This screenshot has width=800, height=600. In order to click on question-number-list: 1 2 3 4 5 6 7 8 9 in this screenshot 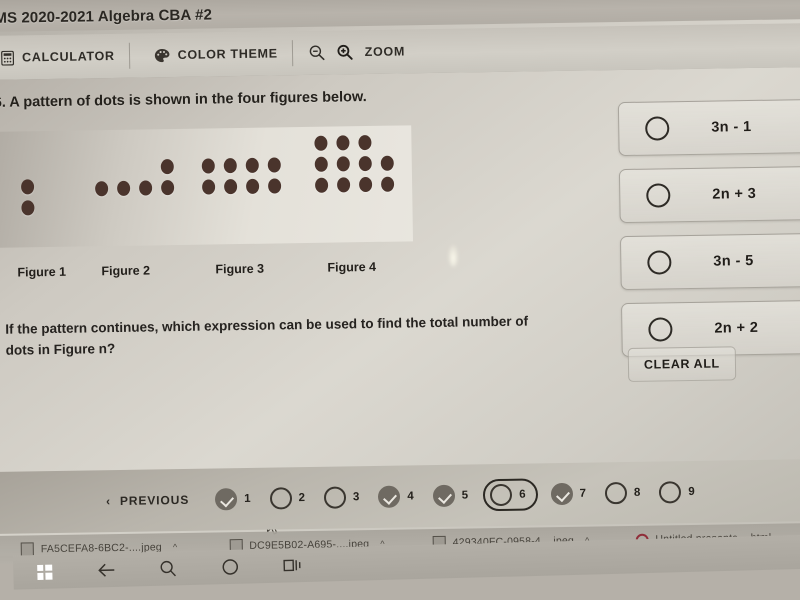, I will do `click(464, 496)`.